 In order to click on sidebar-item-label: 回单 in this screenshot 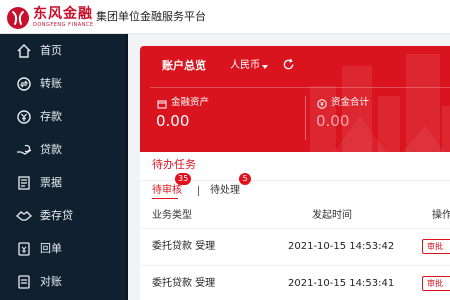, I will do `click(51, 248)`.